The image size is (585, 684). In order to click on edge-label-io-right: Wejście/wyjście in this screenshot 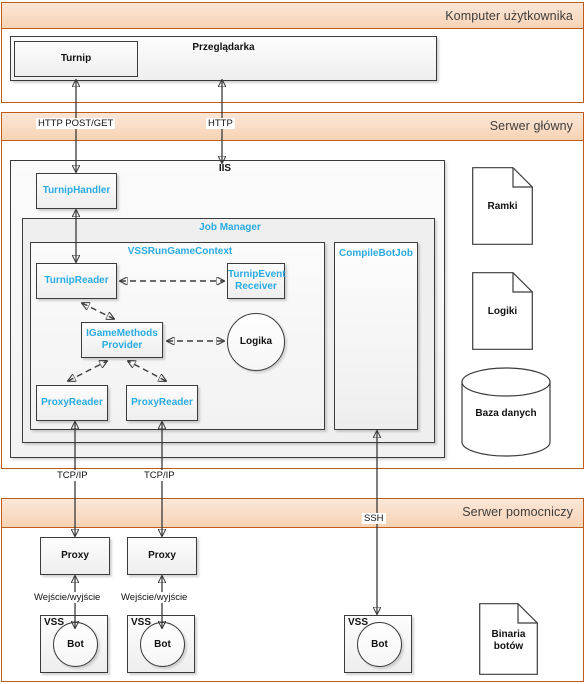, I will do `click(154, 597)`.